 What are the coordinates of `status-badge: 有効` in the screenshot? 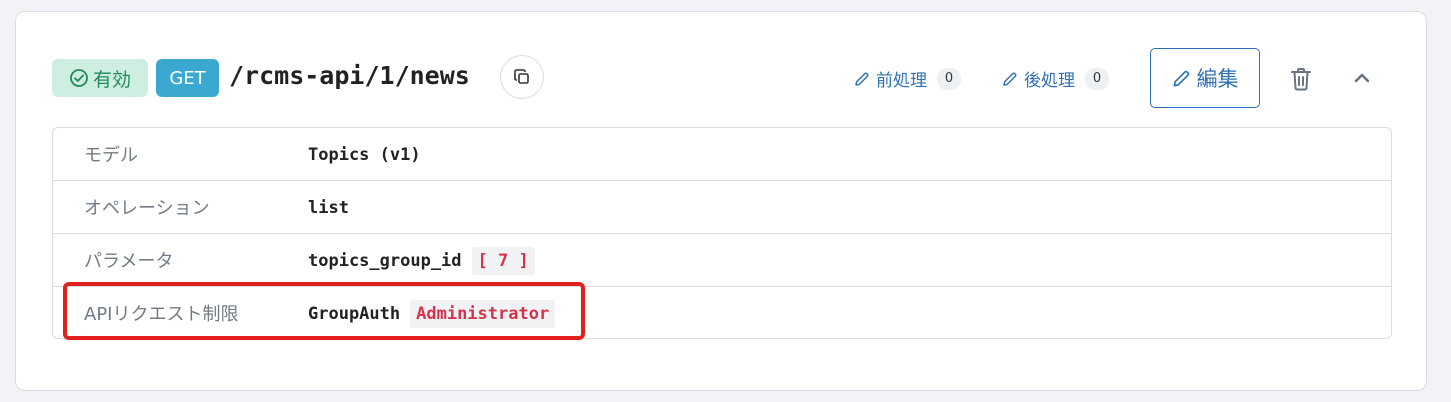 It's located at (100, 78).